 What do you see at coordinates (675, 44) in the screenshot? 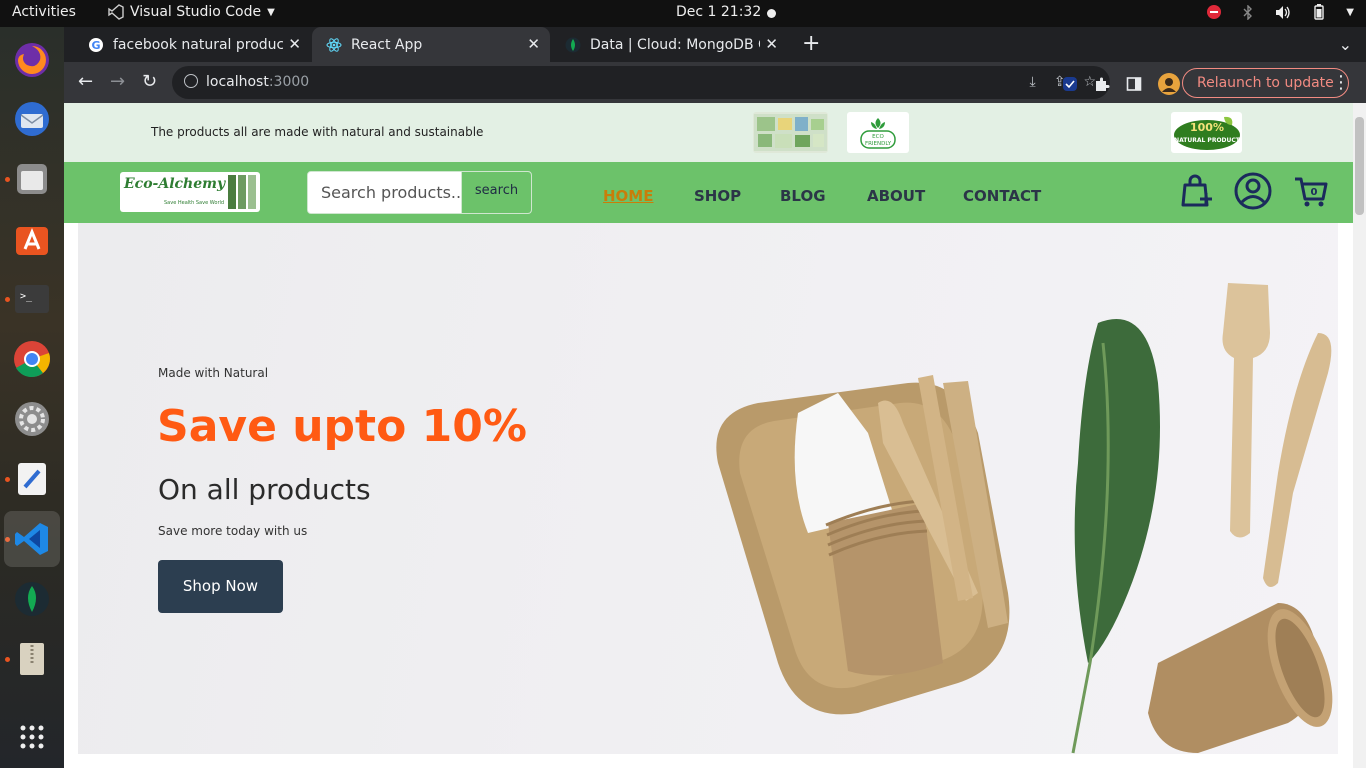
I see `tab-title: Data | Cloud: MongoDB C` at bounding box center [675, 44].